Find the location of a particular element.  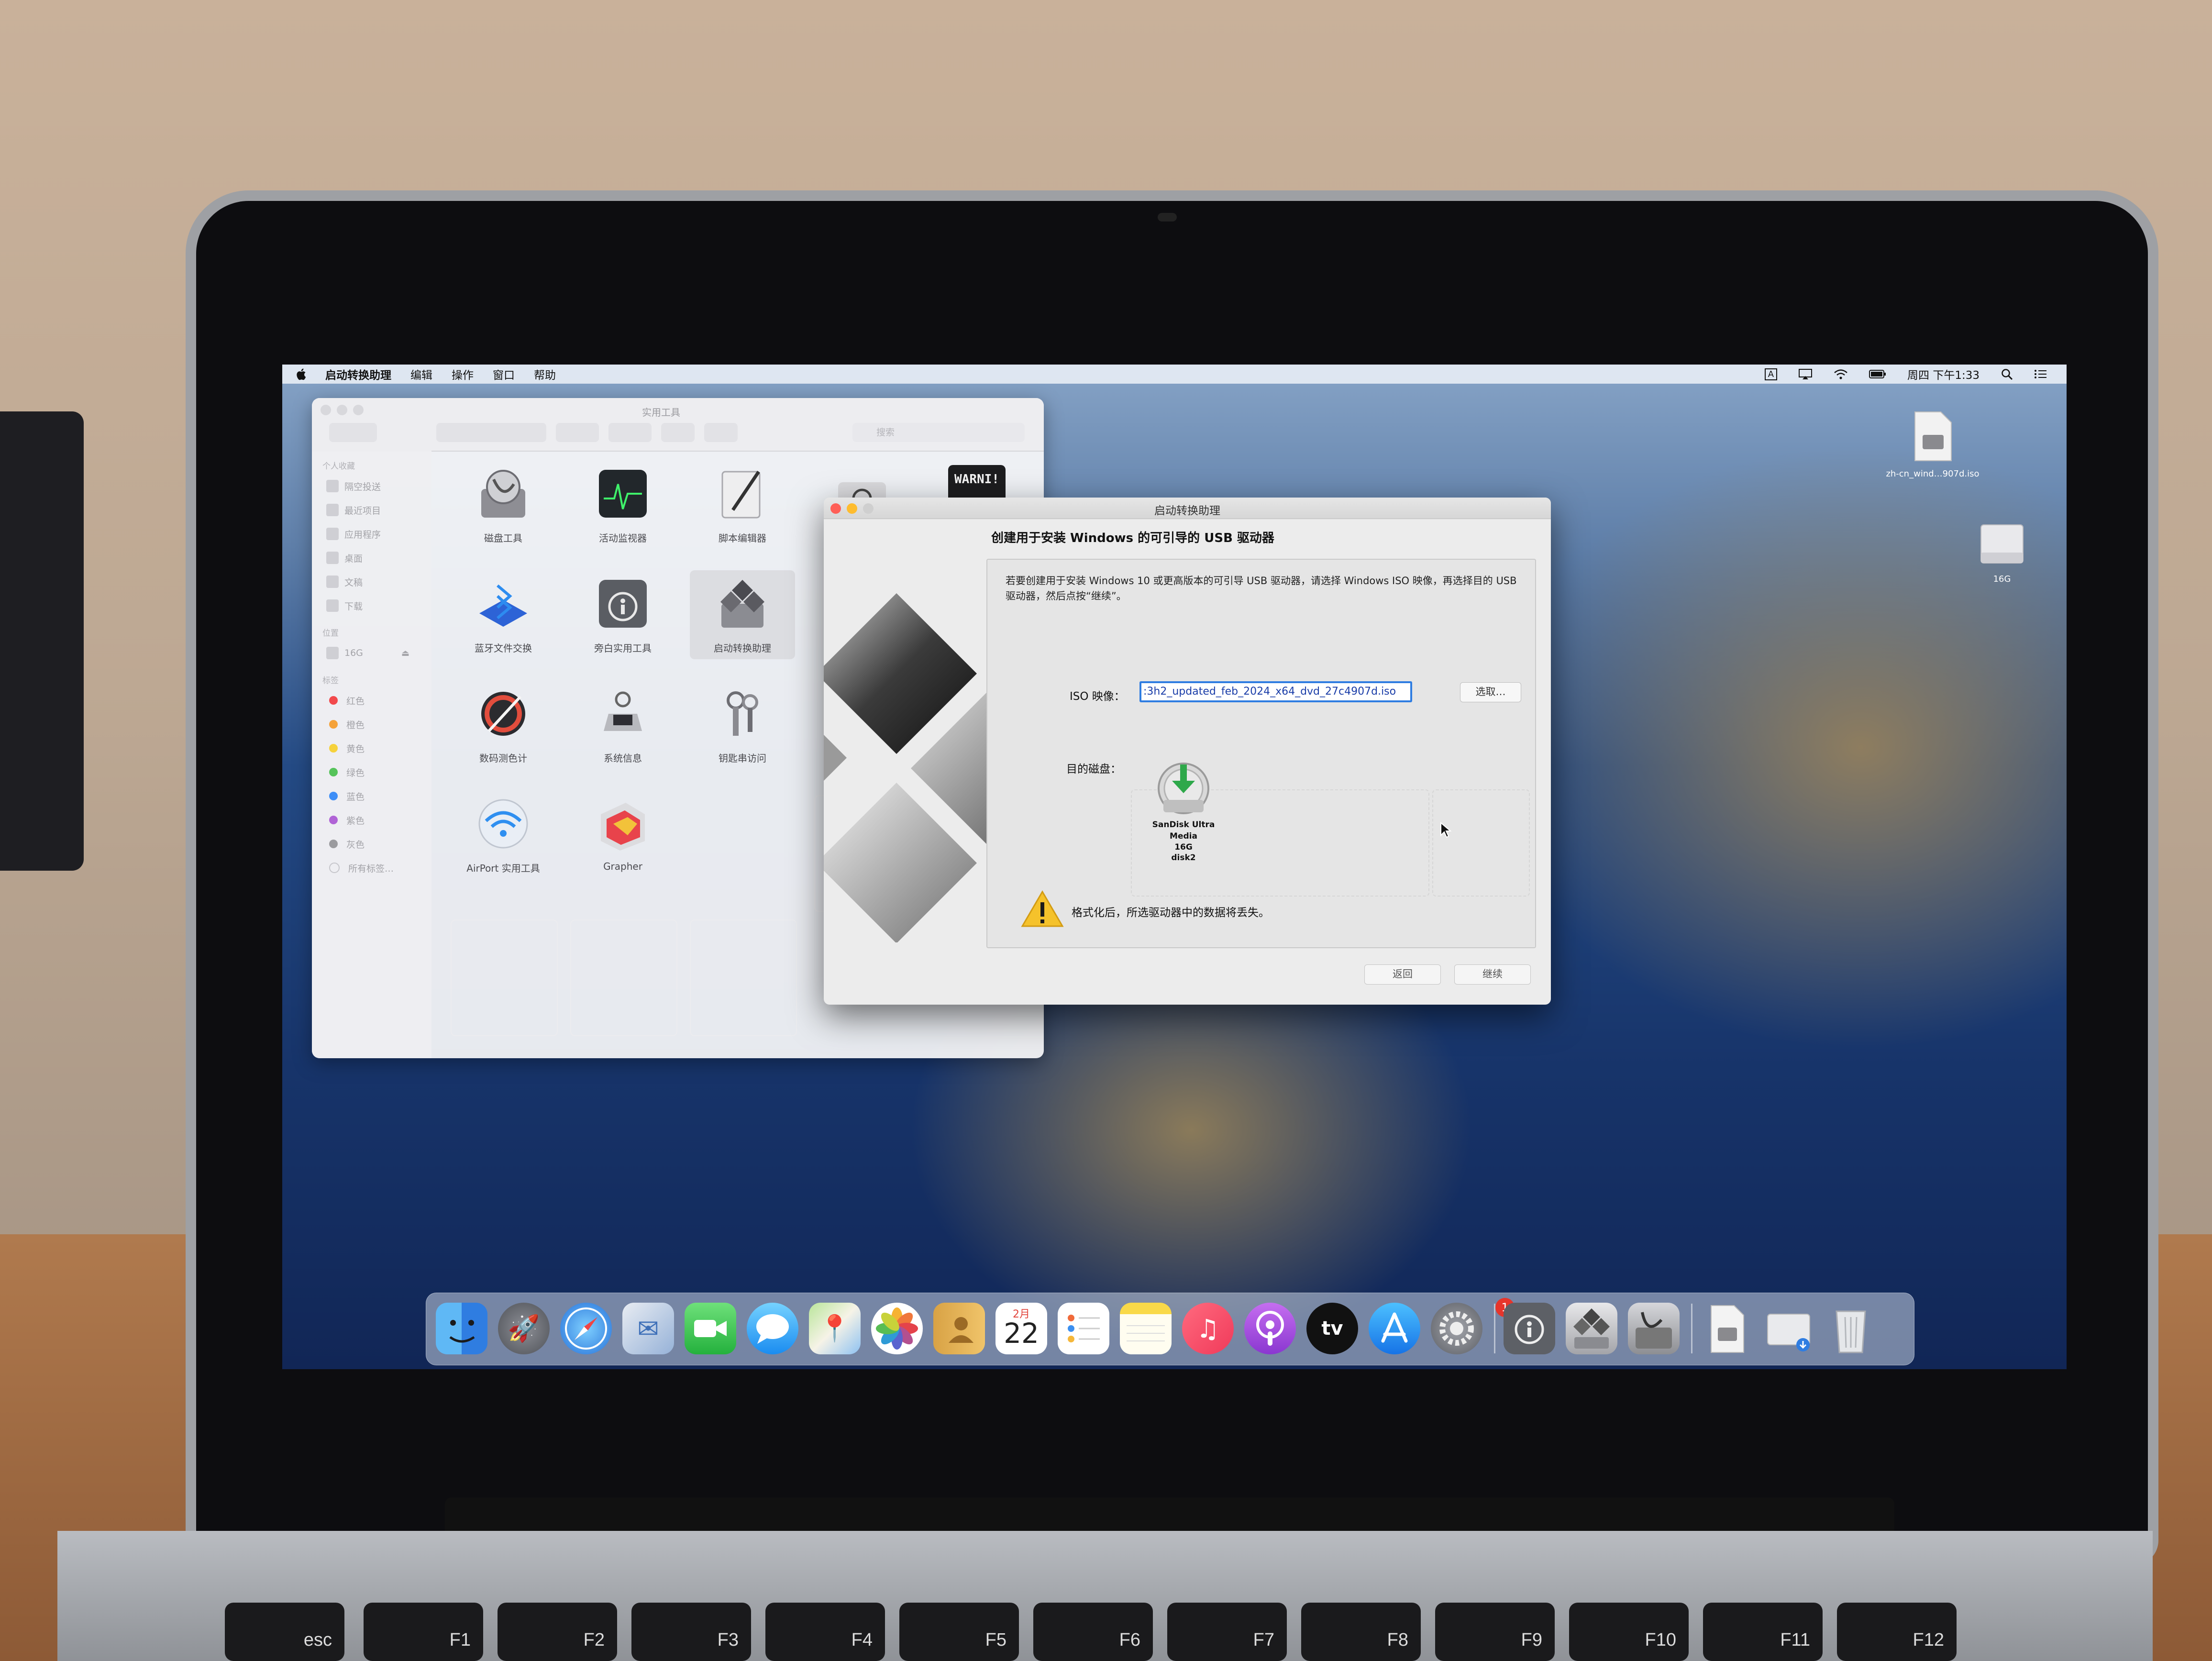

sidebar-tag-orange: 橙色 is located at coordinates (371, 724).